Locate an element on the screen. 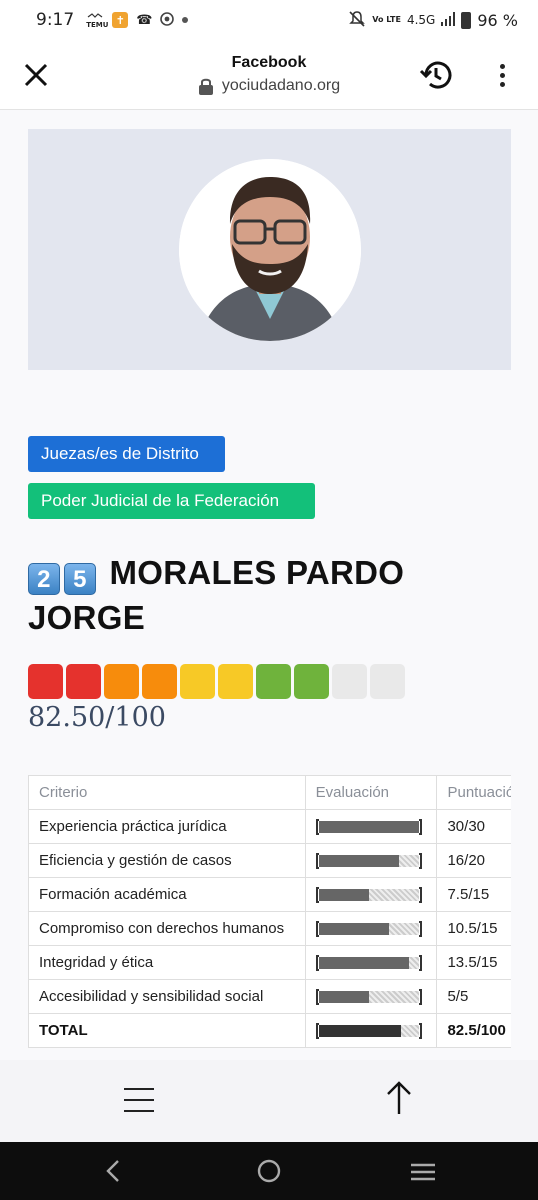 The width and height of the screenshot is (538, 1200). puntuacion-cell: 5/5 is located at coordinates (473, 996).